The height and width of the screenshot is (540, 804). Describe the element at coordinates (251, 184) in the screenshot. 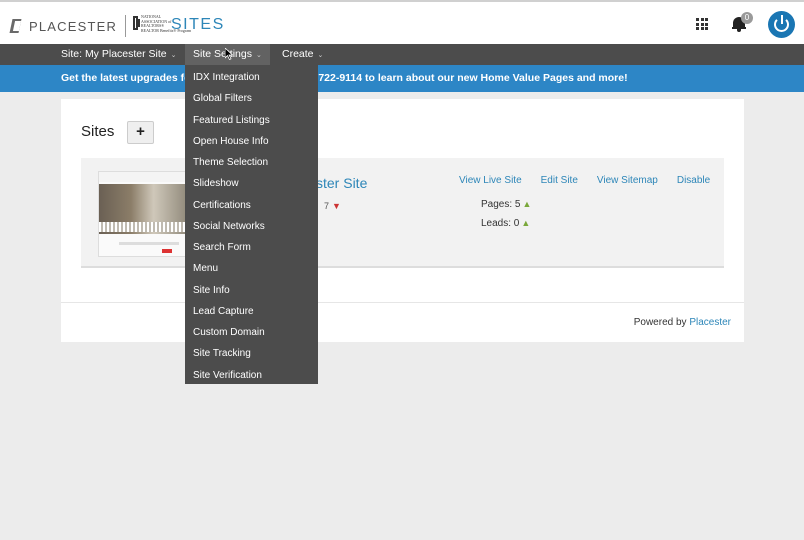

I see `menu-item-slideshow: Slideshow` at that location.